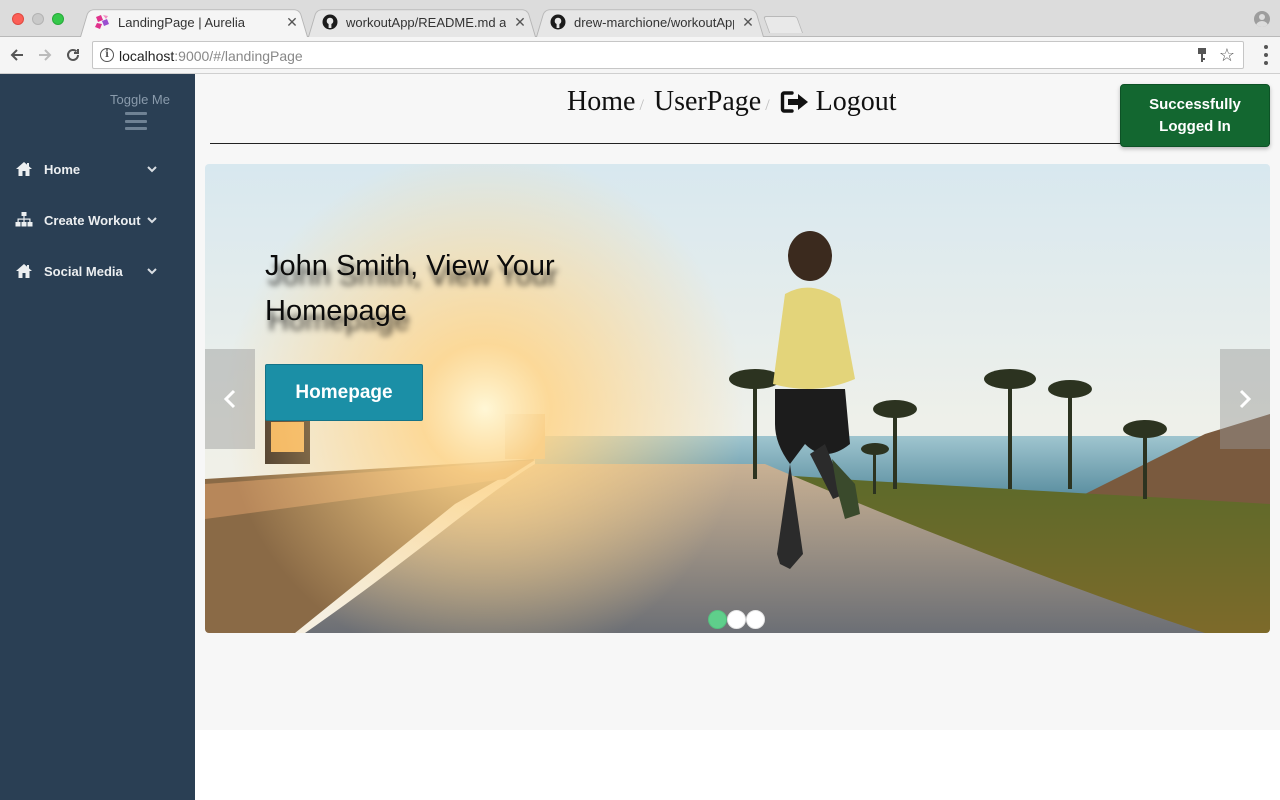 The height and width of the screenshot is (800, 1280). I want to click on window-minimize-button, so click(38, 19).